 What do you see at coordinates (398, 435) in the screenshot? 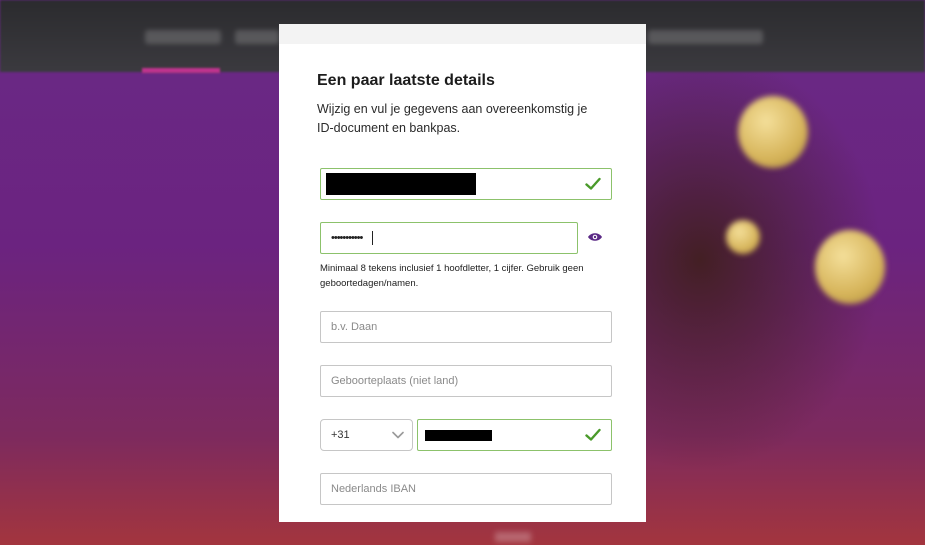
I see `chevron-down-icon` at bounding box center [398, 435].